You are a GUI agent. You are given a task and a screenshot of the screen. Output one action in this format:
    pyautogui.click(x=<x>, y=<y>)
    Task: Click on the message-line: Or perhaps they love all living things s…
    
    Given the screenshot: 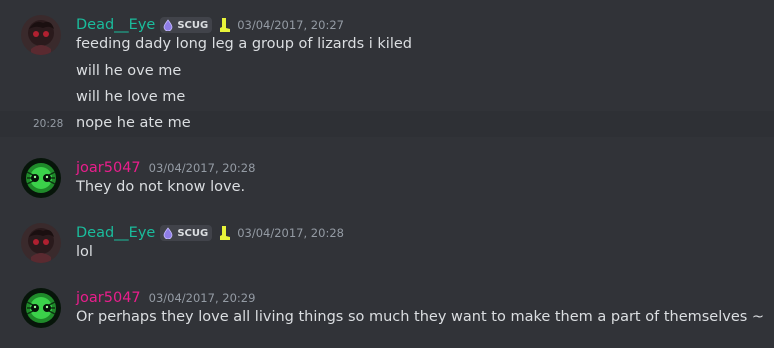 What is the action you would take?
    pyautogui.click(x=387, y=318)
    